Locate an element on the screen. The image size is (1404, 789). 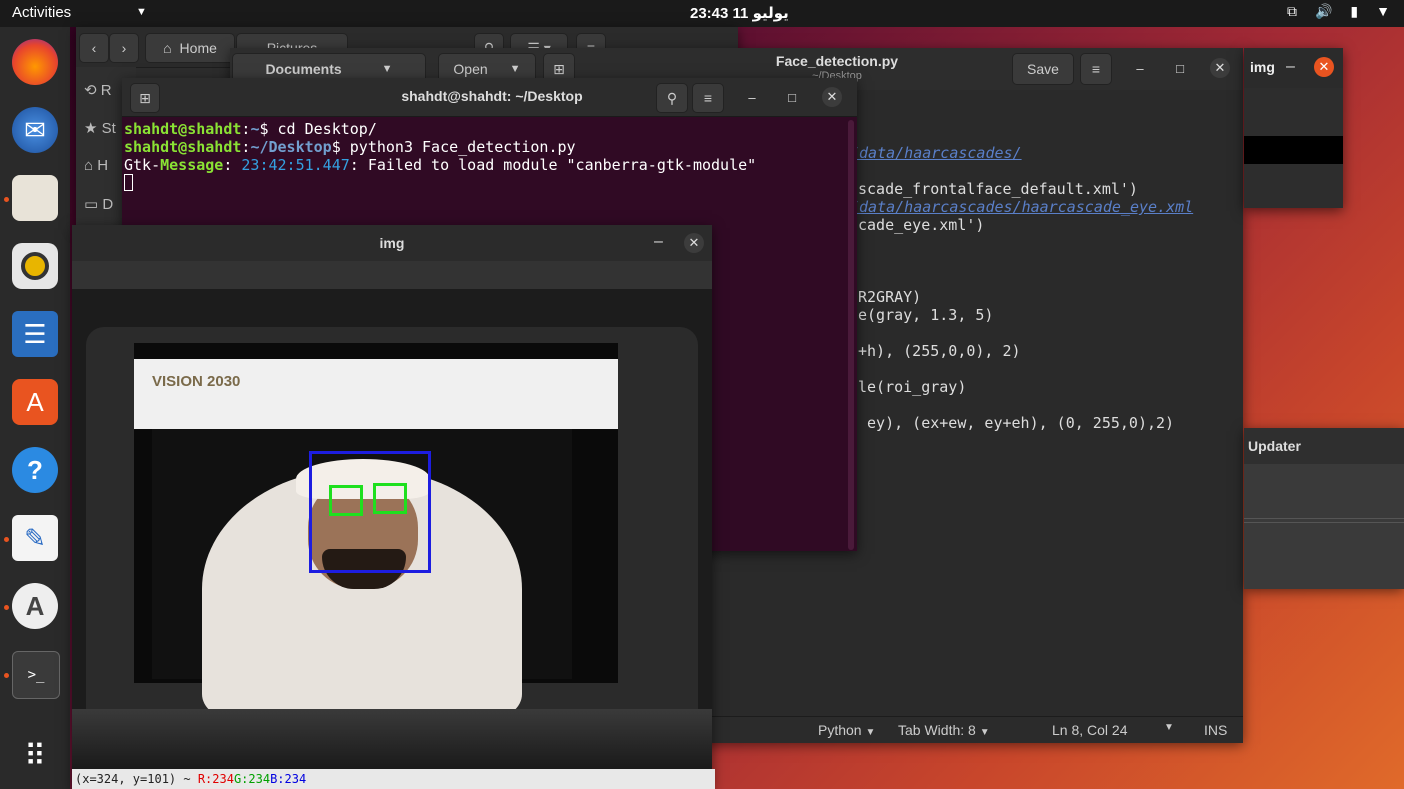
vision-2030-logo: VISION 2030 is located at coordinates (196, 381).